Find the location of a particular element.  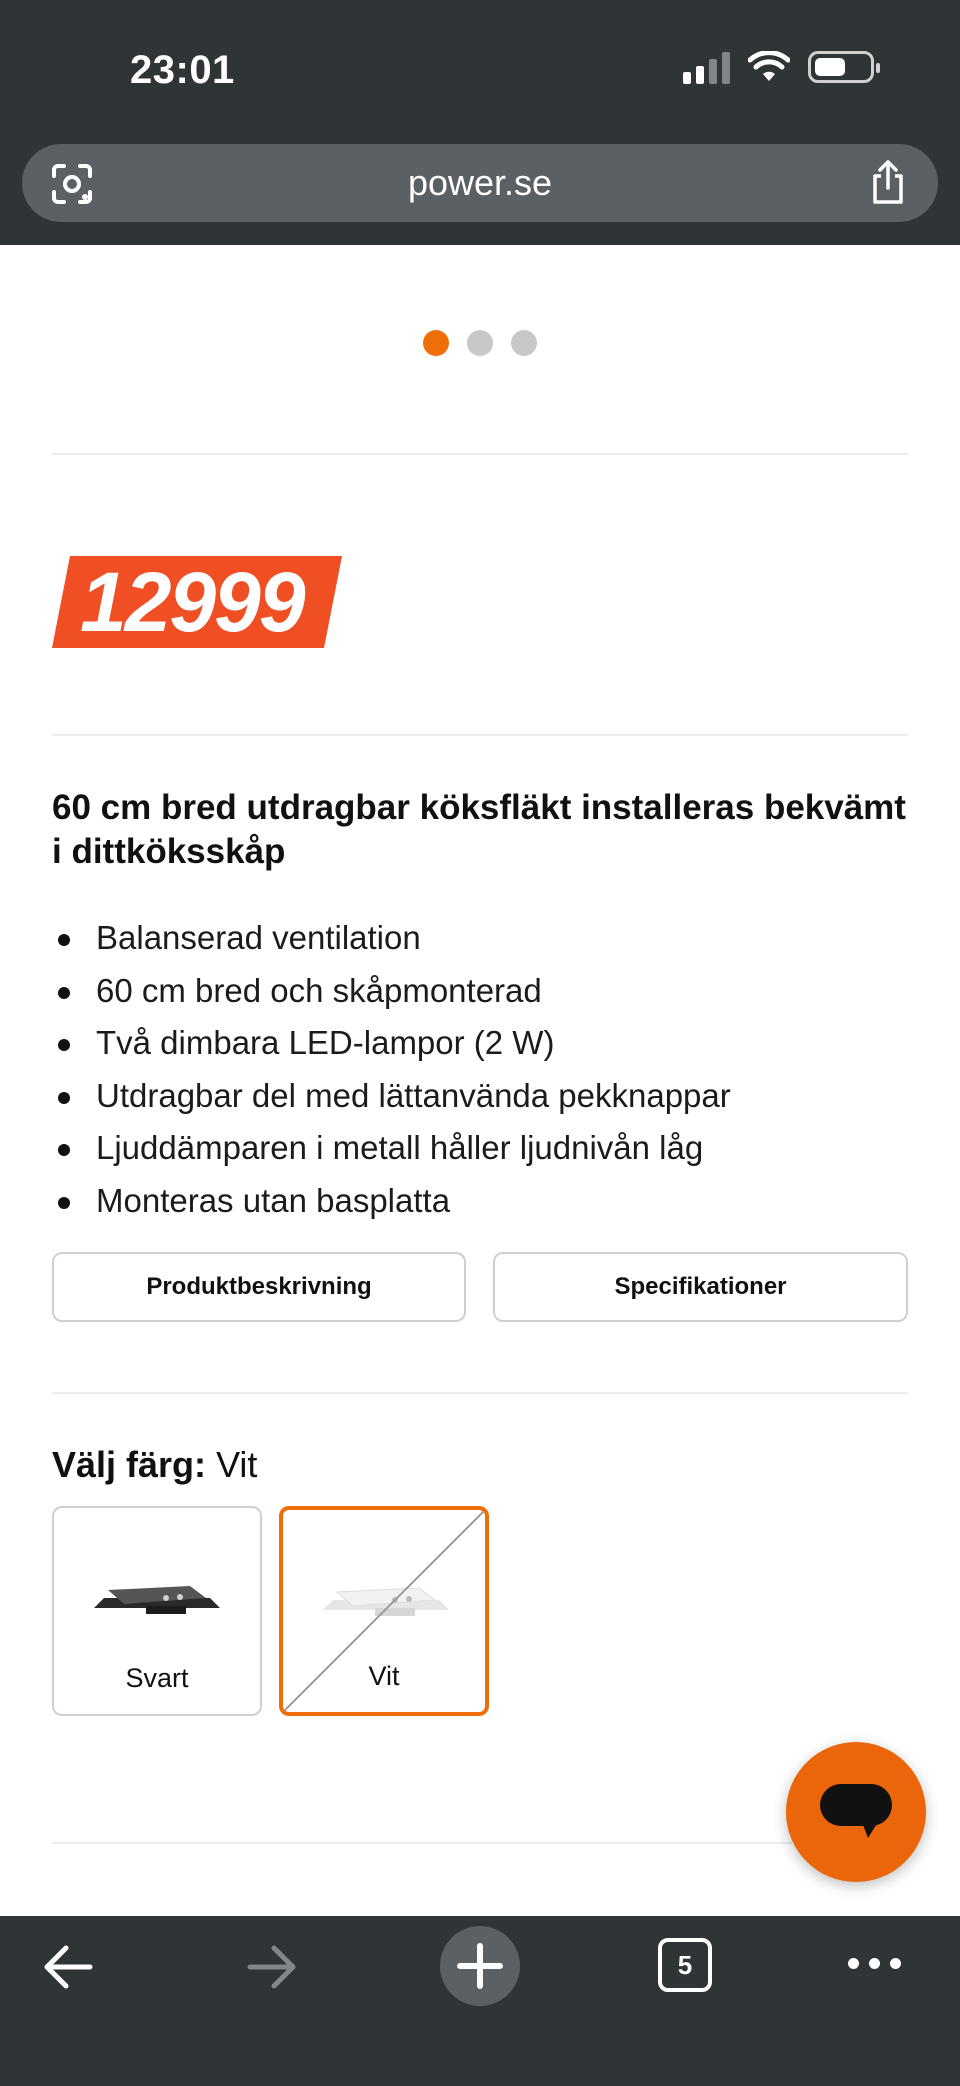

signal-icon is located at coordinates (706, 67).